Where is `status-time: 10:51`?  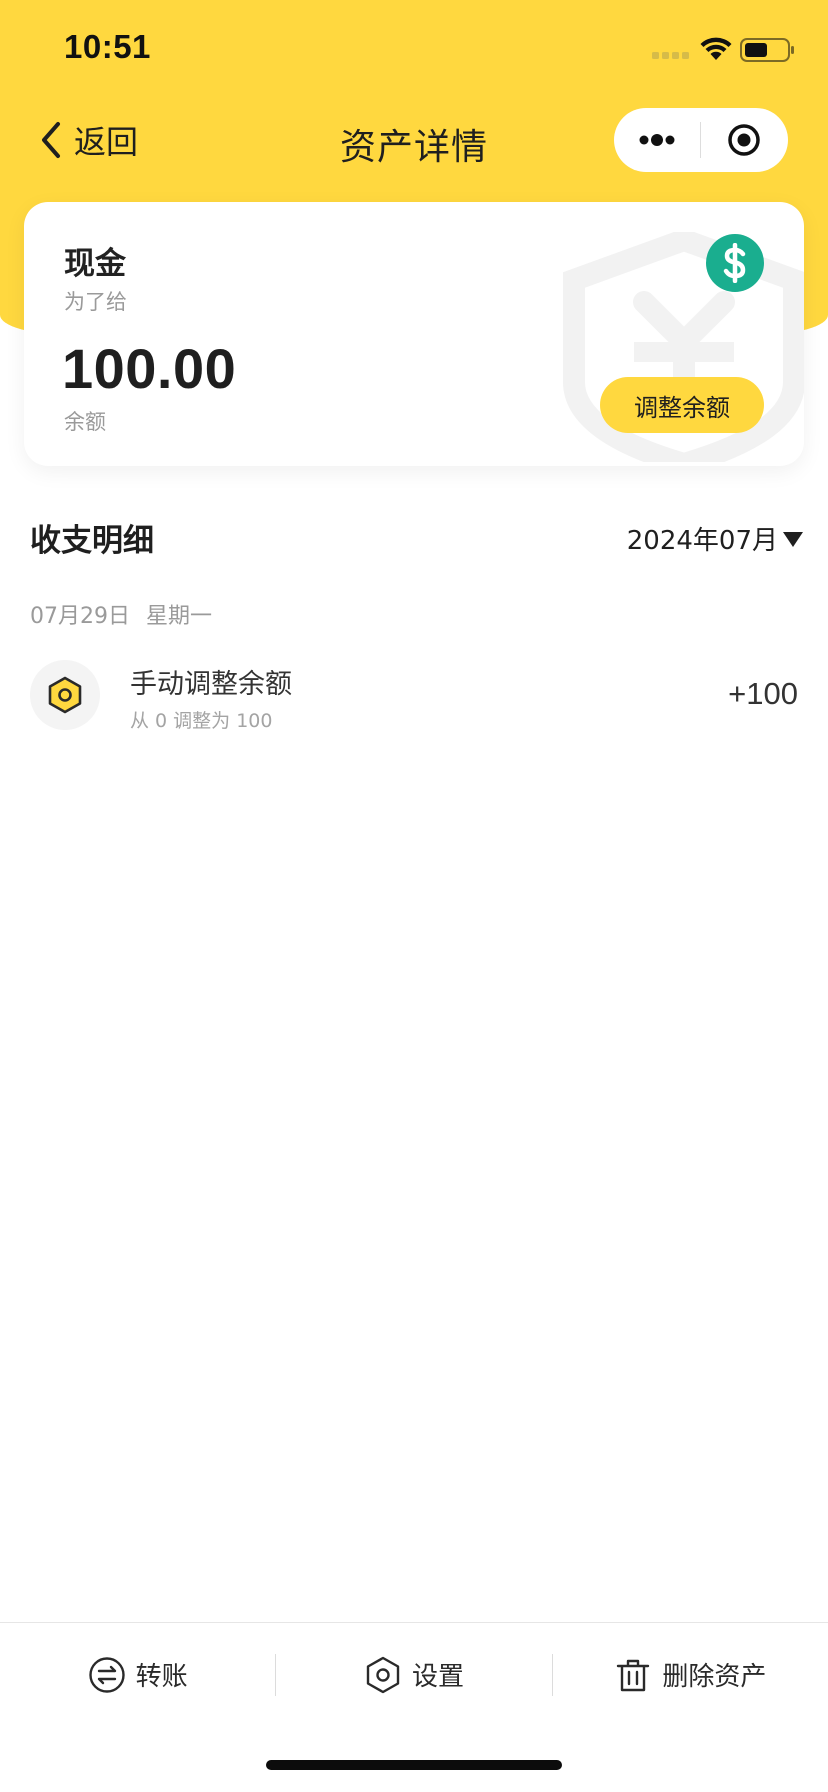 status-time: 10:51 is located at coordinates (107, 46).